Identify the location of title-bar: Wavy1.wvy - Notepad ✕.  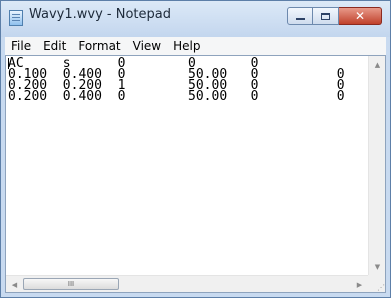
(195, 19).